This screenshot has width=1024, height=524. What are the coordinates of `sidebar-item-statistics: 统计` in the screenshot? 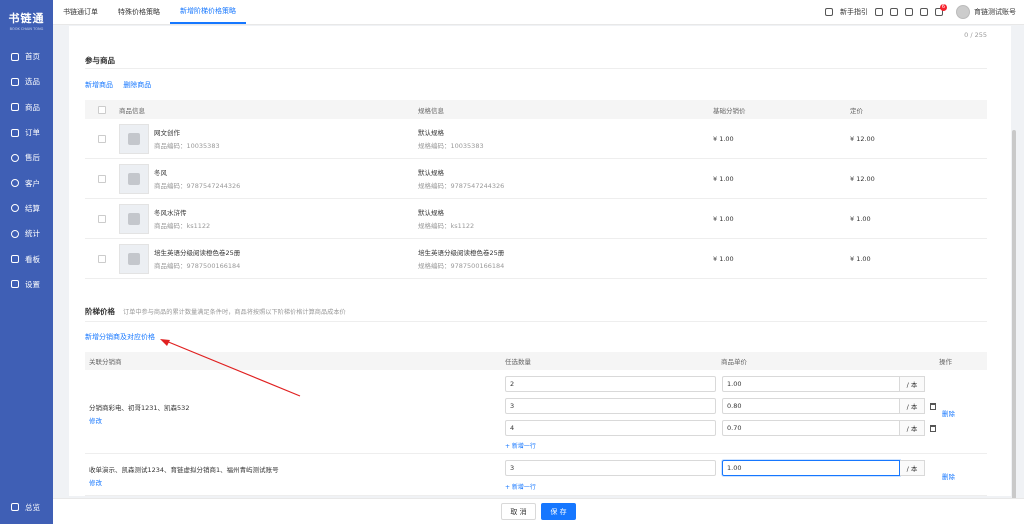 It's located at (26, 233).